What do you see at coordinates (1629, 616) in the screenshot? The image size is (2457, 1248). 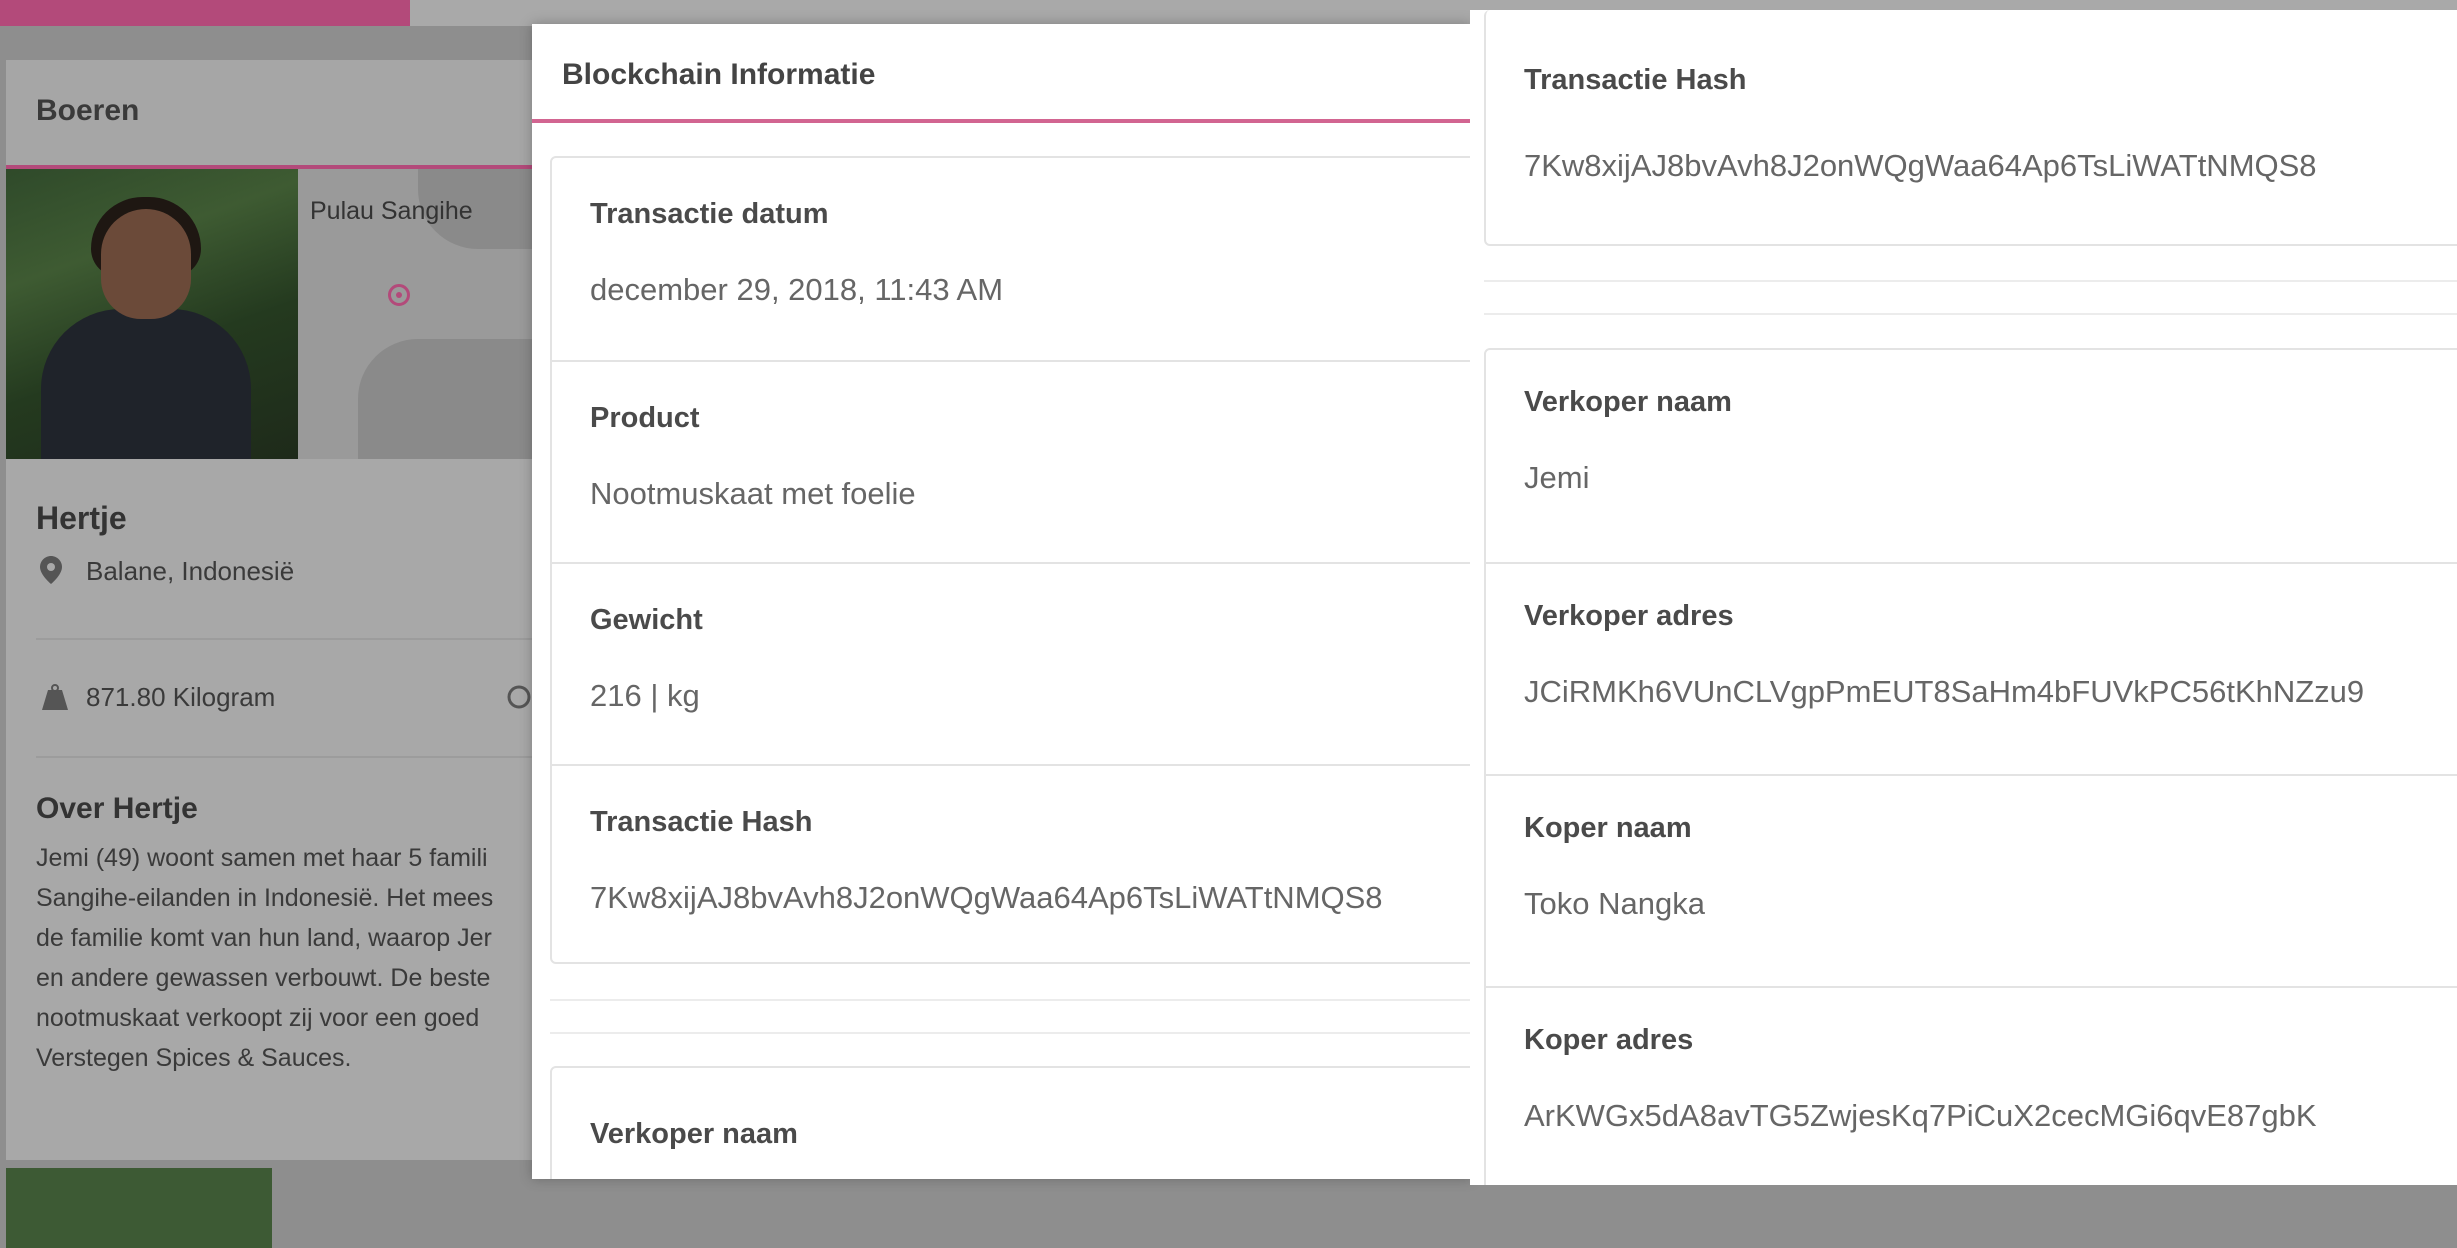 I see `field-label: Verkoper adres` at bounding box center [1629, 616].